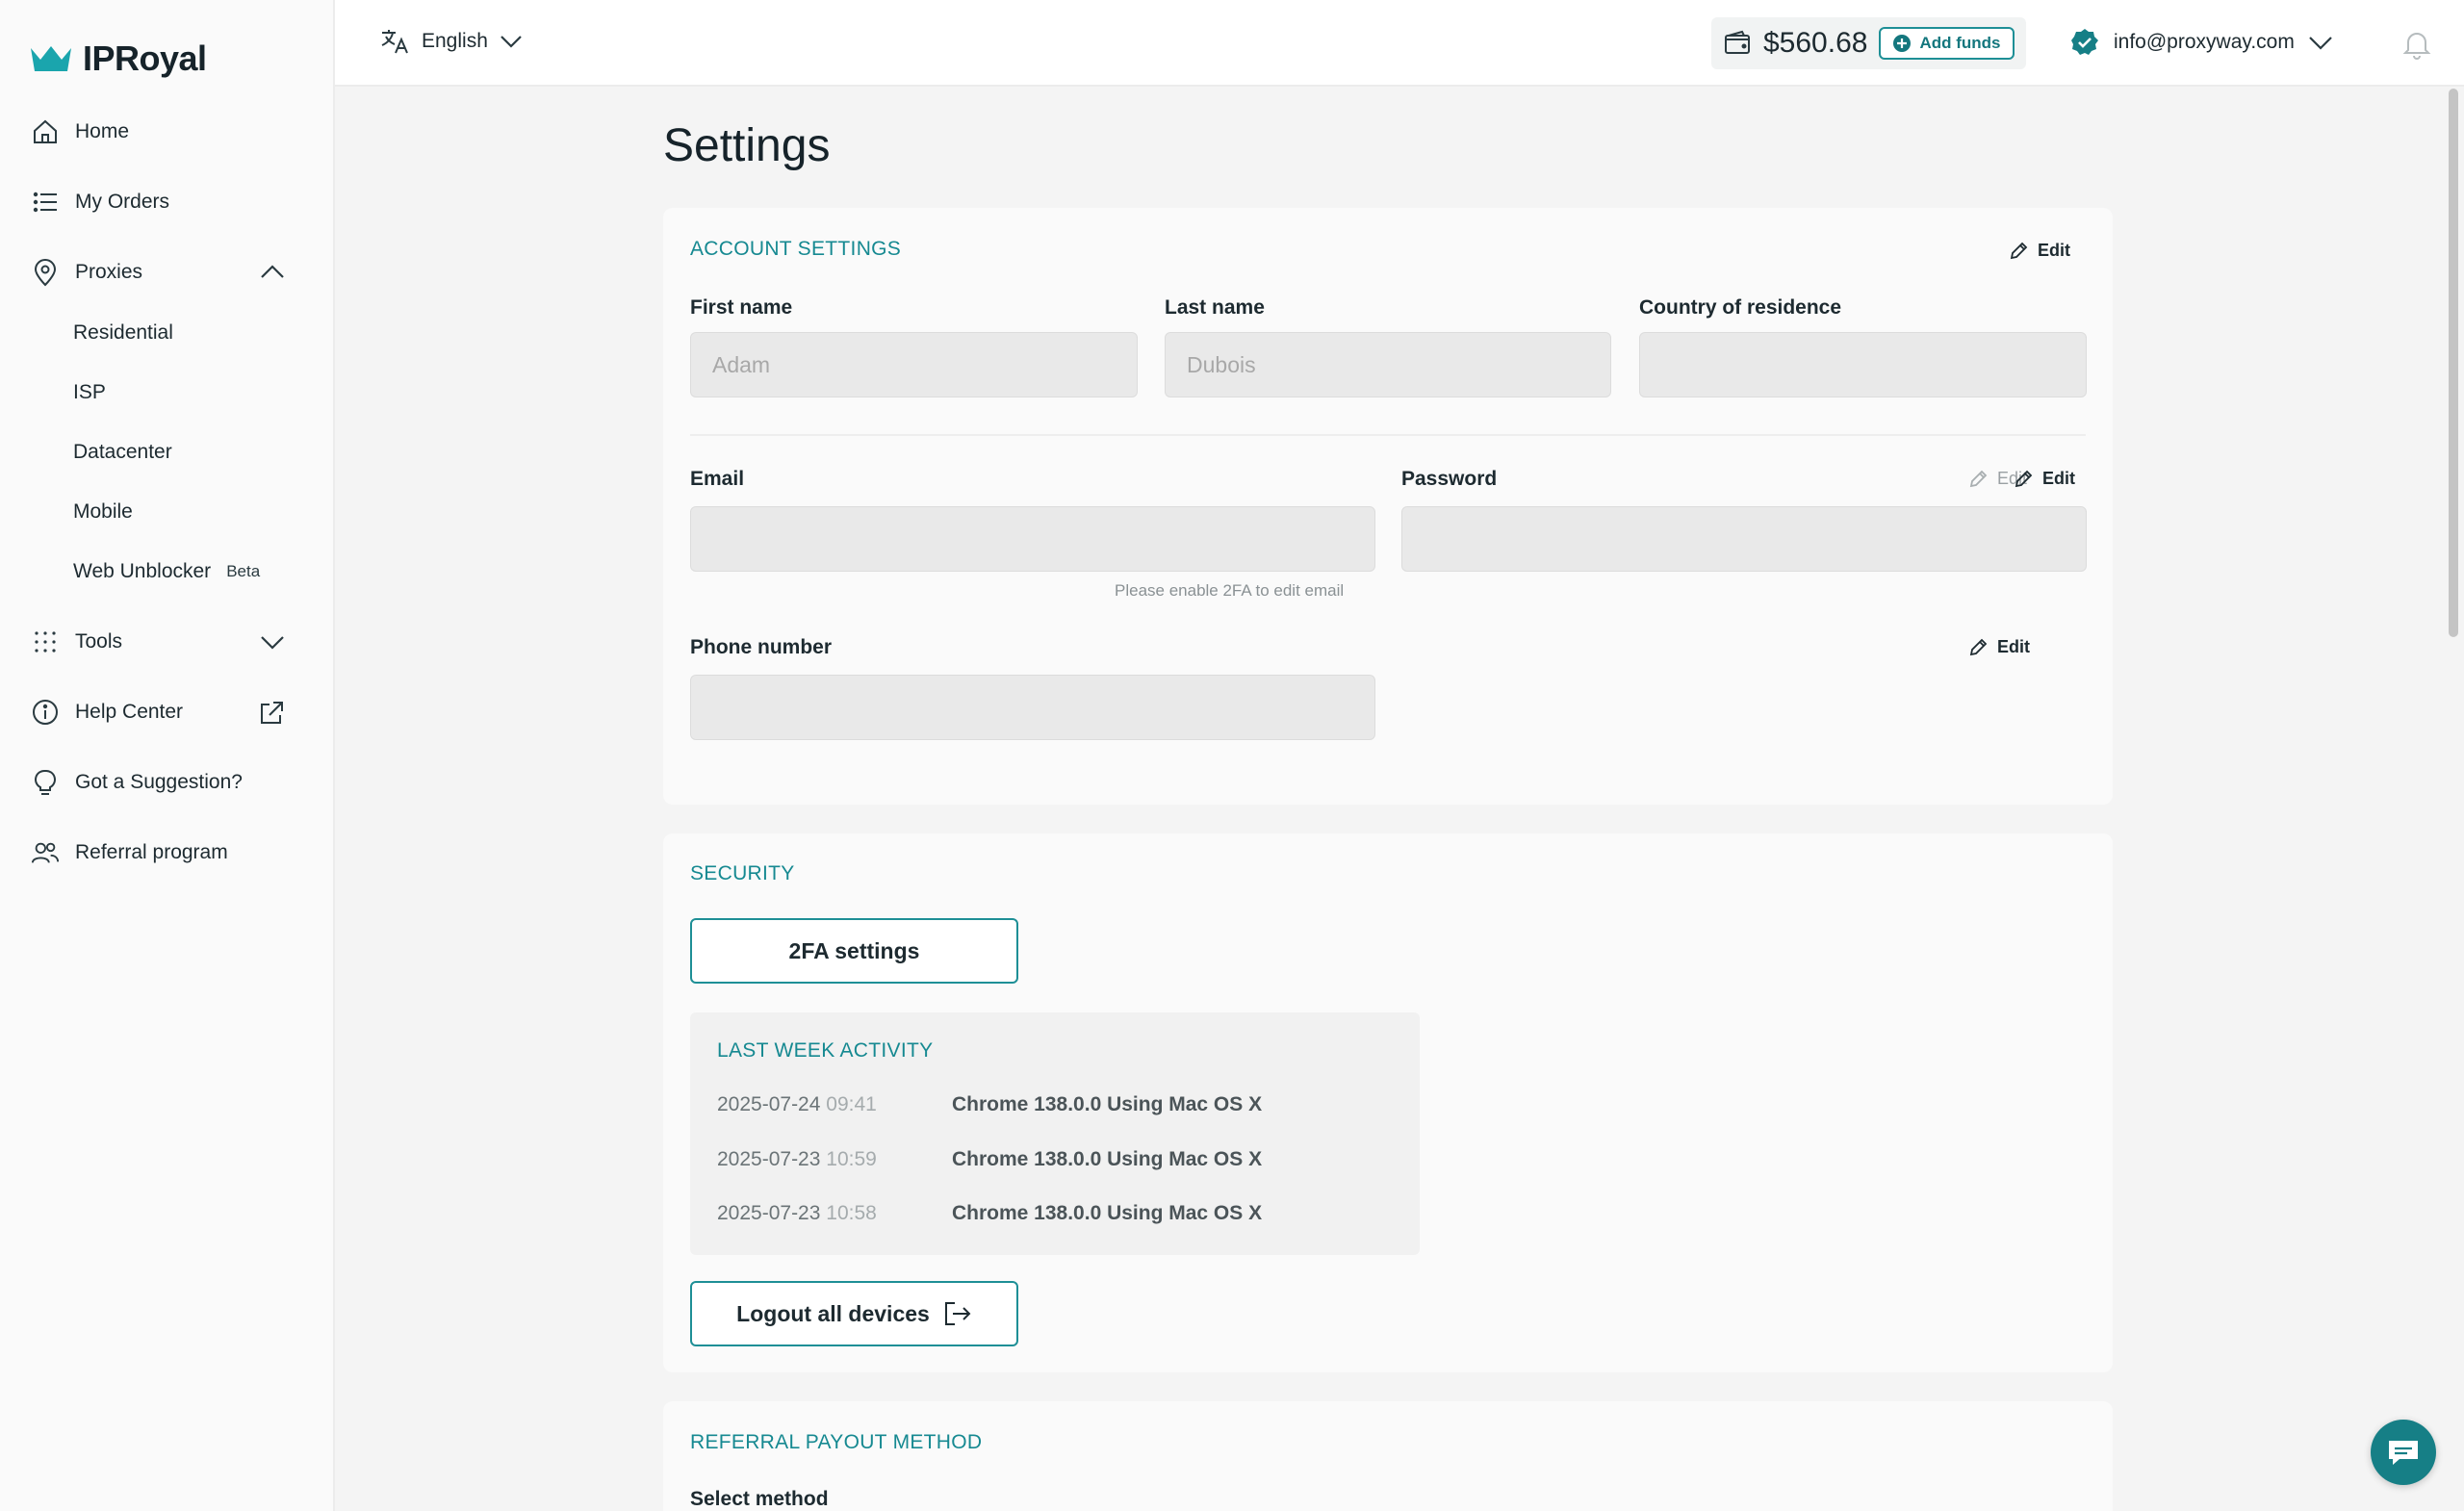  I want to click on sidebar-item-my-orders: My Orders, so click(100, 202).